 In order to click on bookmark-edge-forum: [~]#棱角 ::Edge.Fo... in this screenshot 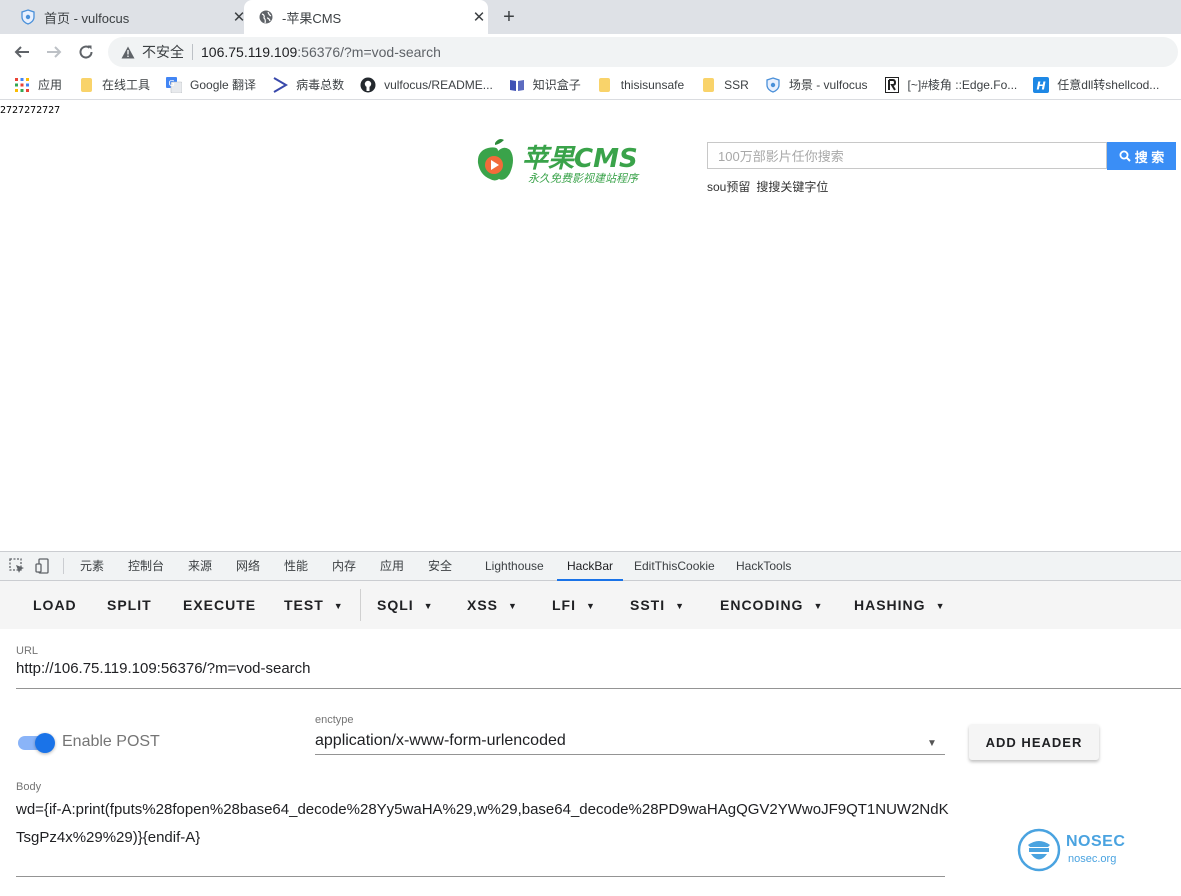, I will do `click(951, 84)`.